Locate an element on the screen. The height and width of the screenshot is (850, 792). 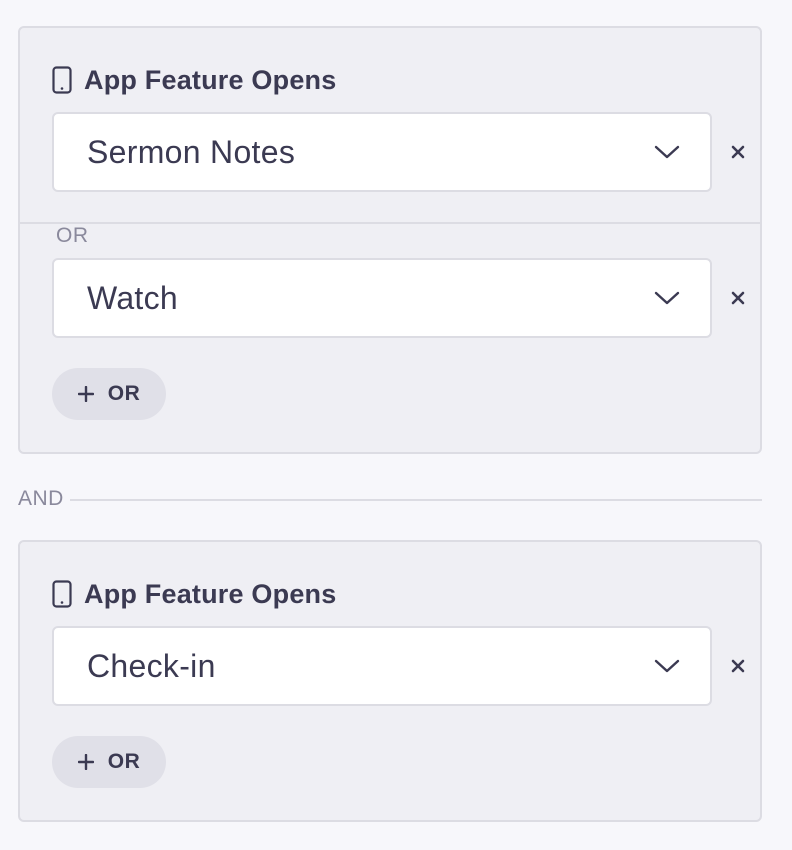
feature-select: Check-in is located at coordinates (382, 666).